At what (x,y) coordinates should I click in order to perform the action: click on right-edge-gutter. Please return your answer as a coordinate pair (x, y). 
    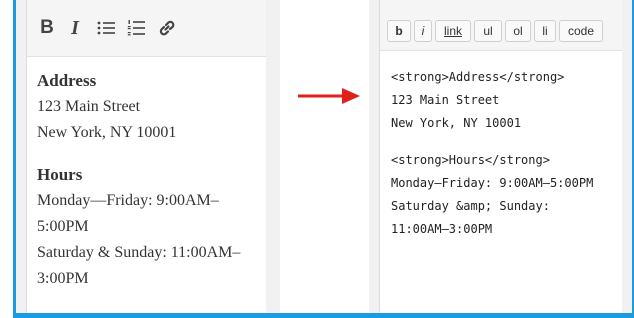
    Looking at the image, I should click on (627, 156).